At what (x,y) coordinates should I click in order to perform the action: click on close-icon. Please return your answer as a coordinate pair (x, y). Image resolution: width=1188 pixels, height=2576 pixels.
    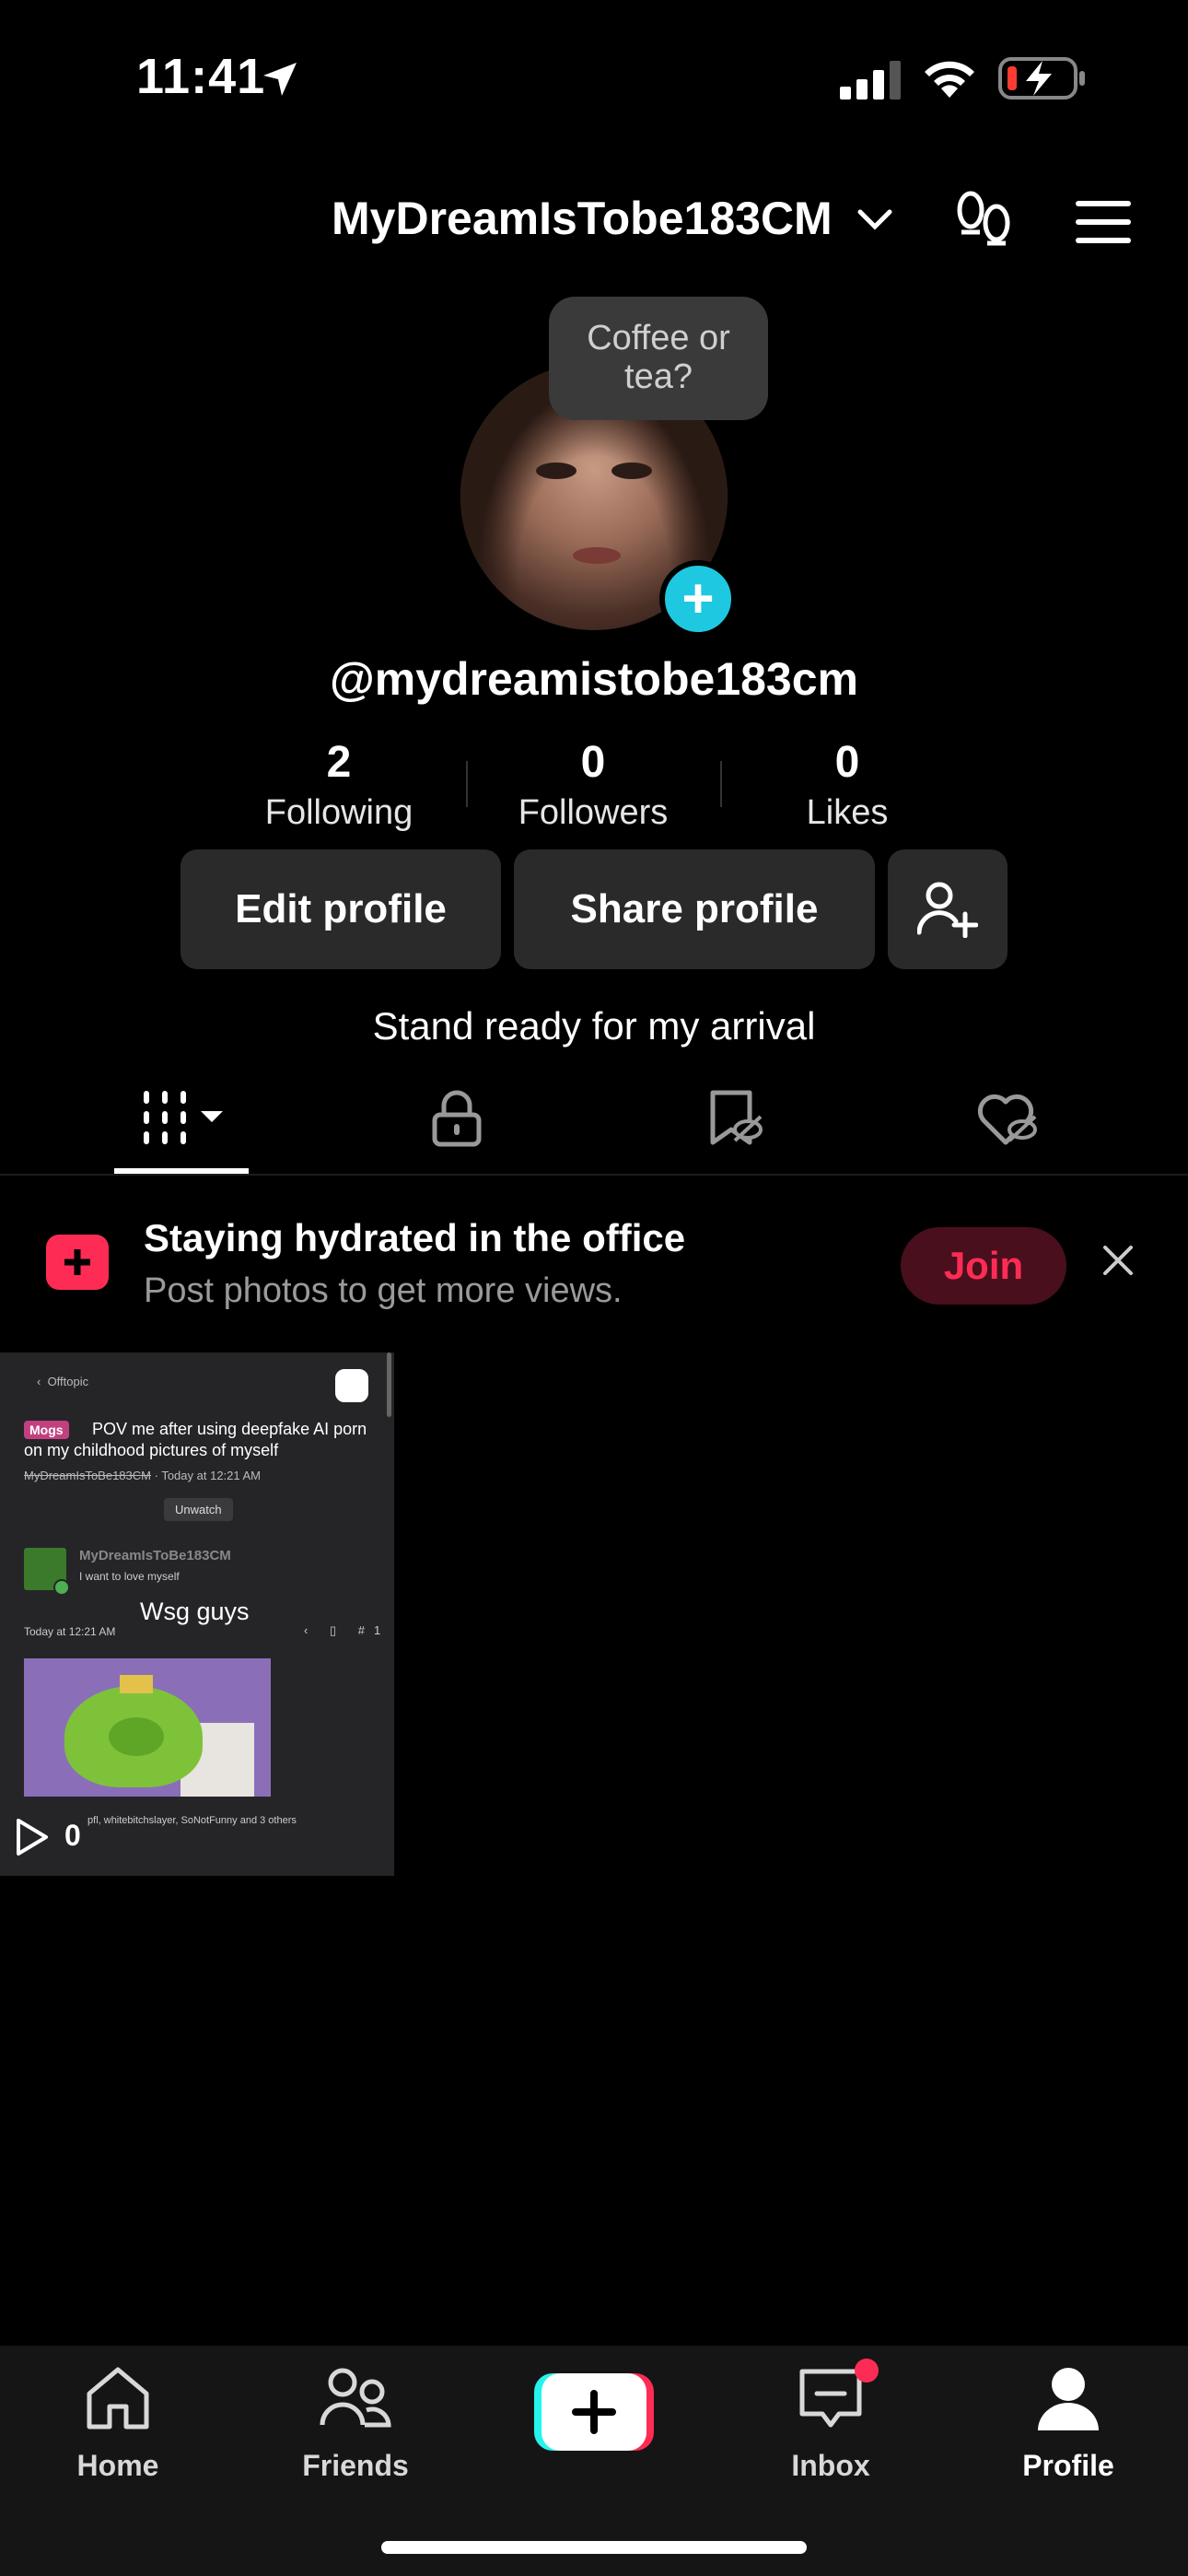
    Looking at the image, I should click on (1118, 1260).